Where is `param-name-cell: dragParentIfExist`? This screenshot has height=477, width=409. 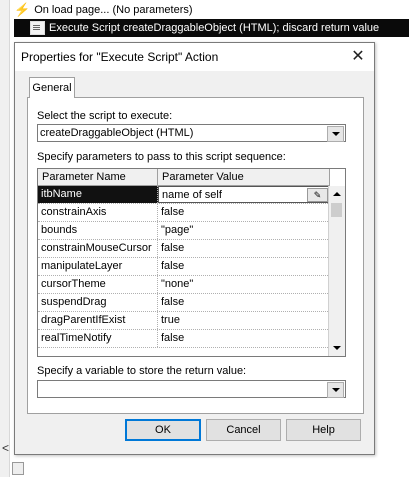
param-name-cell: dragParentIfExist is located at coordinates (98, 320).